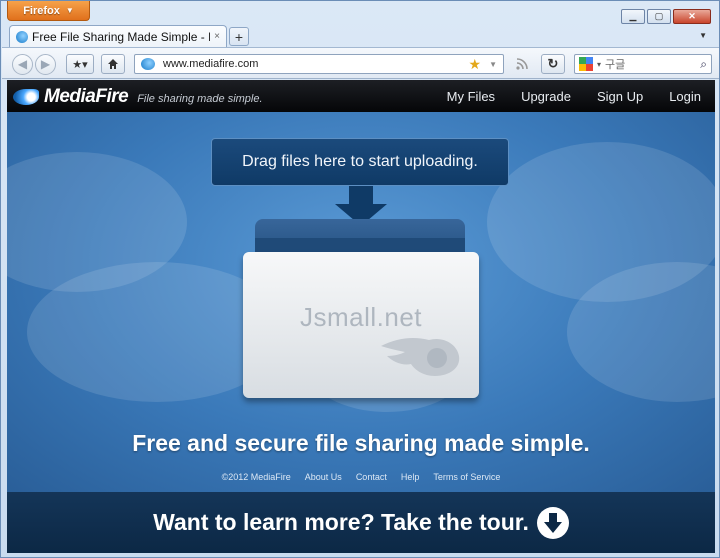  What do you see at coordinates (45, 64) in the screenshot?
I see `arrow-right-icon: ▶` at bounding box center [45, 64].